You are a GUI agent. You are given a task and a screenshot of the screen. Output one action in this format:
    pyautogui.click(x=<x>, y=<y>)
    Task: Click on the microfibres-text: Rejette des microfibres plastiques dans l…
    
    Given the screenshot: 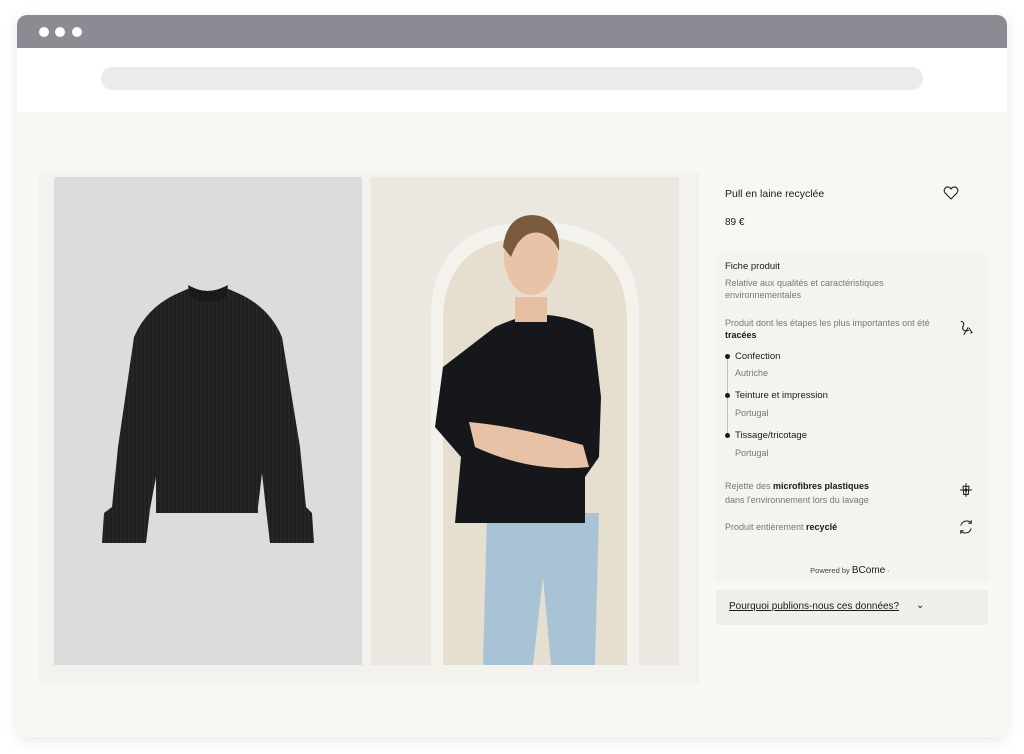 What is the action you would take?
    pyautogui.click(x=797, y=493)
    